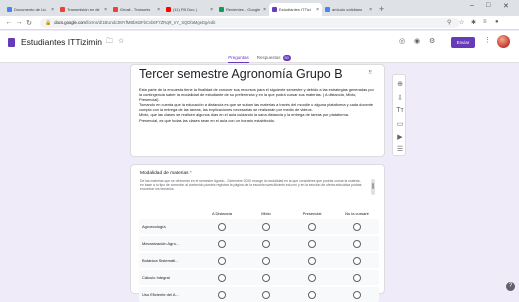  What do you see at coordinates (400, 149) in the screenshot?
I see `add-section-icon: ☰` at bounding box center [400, 149].